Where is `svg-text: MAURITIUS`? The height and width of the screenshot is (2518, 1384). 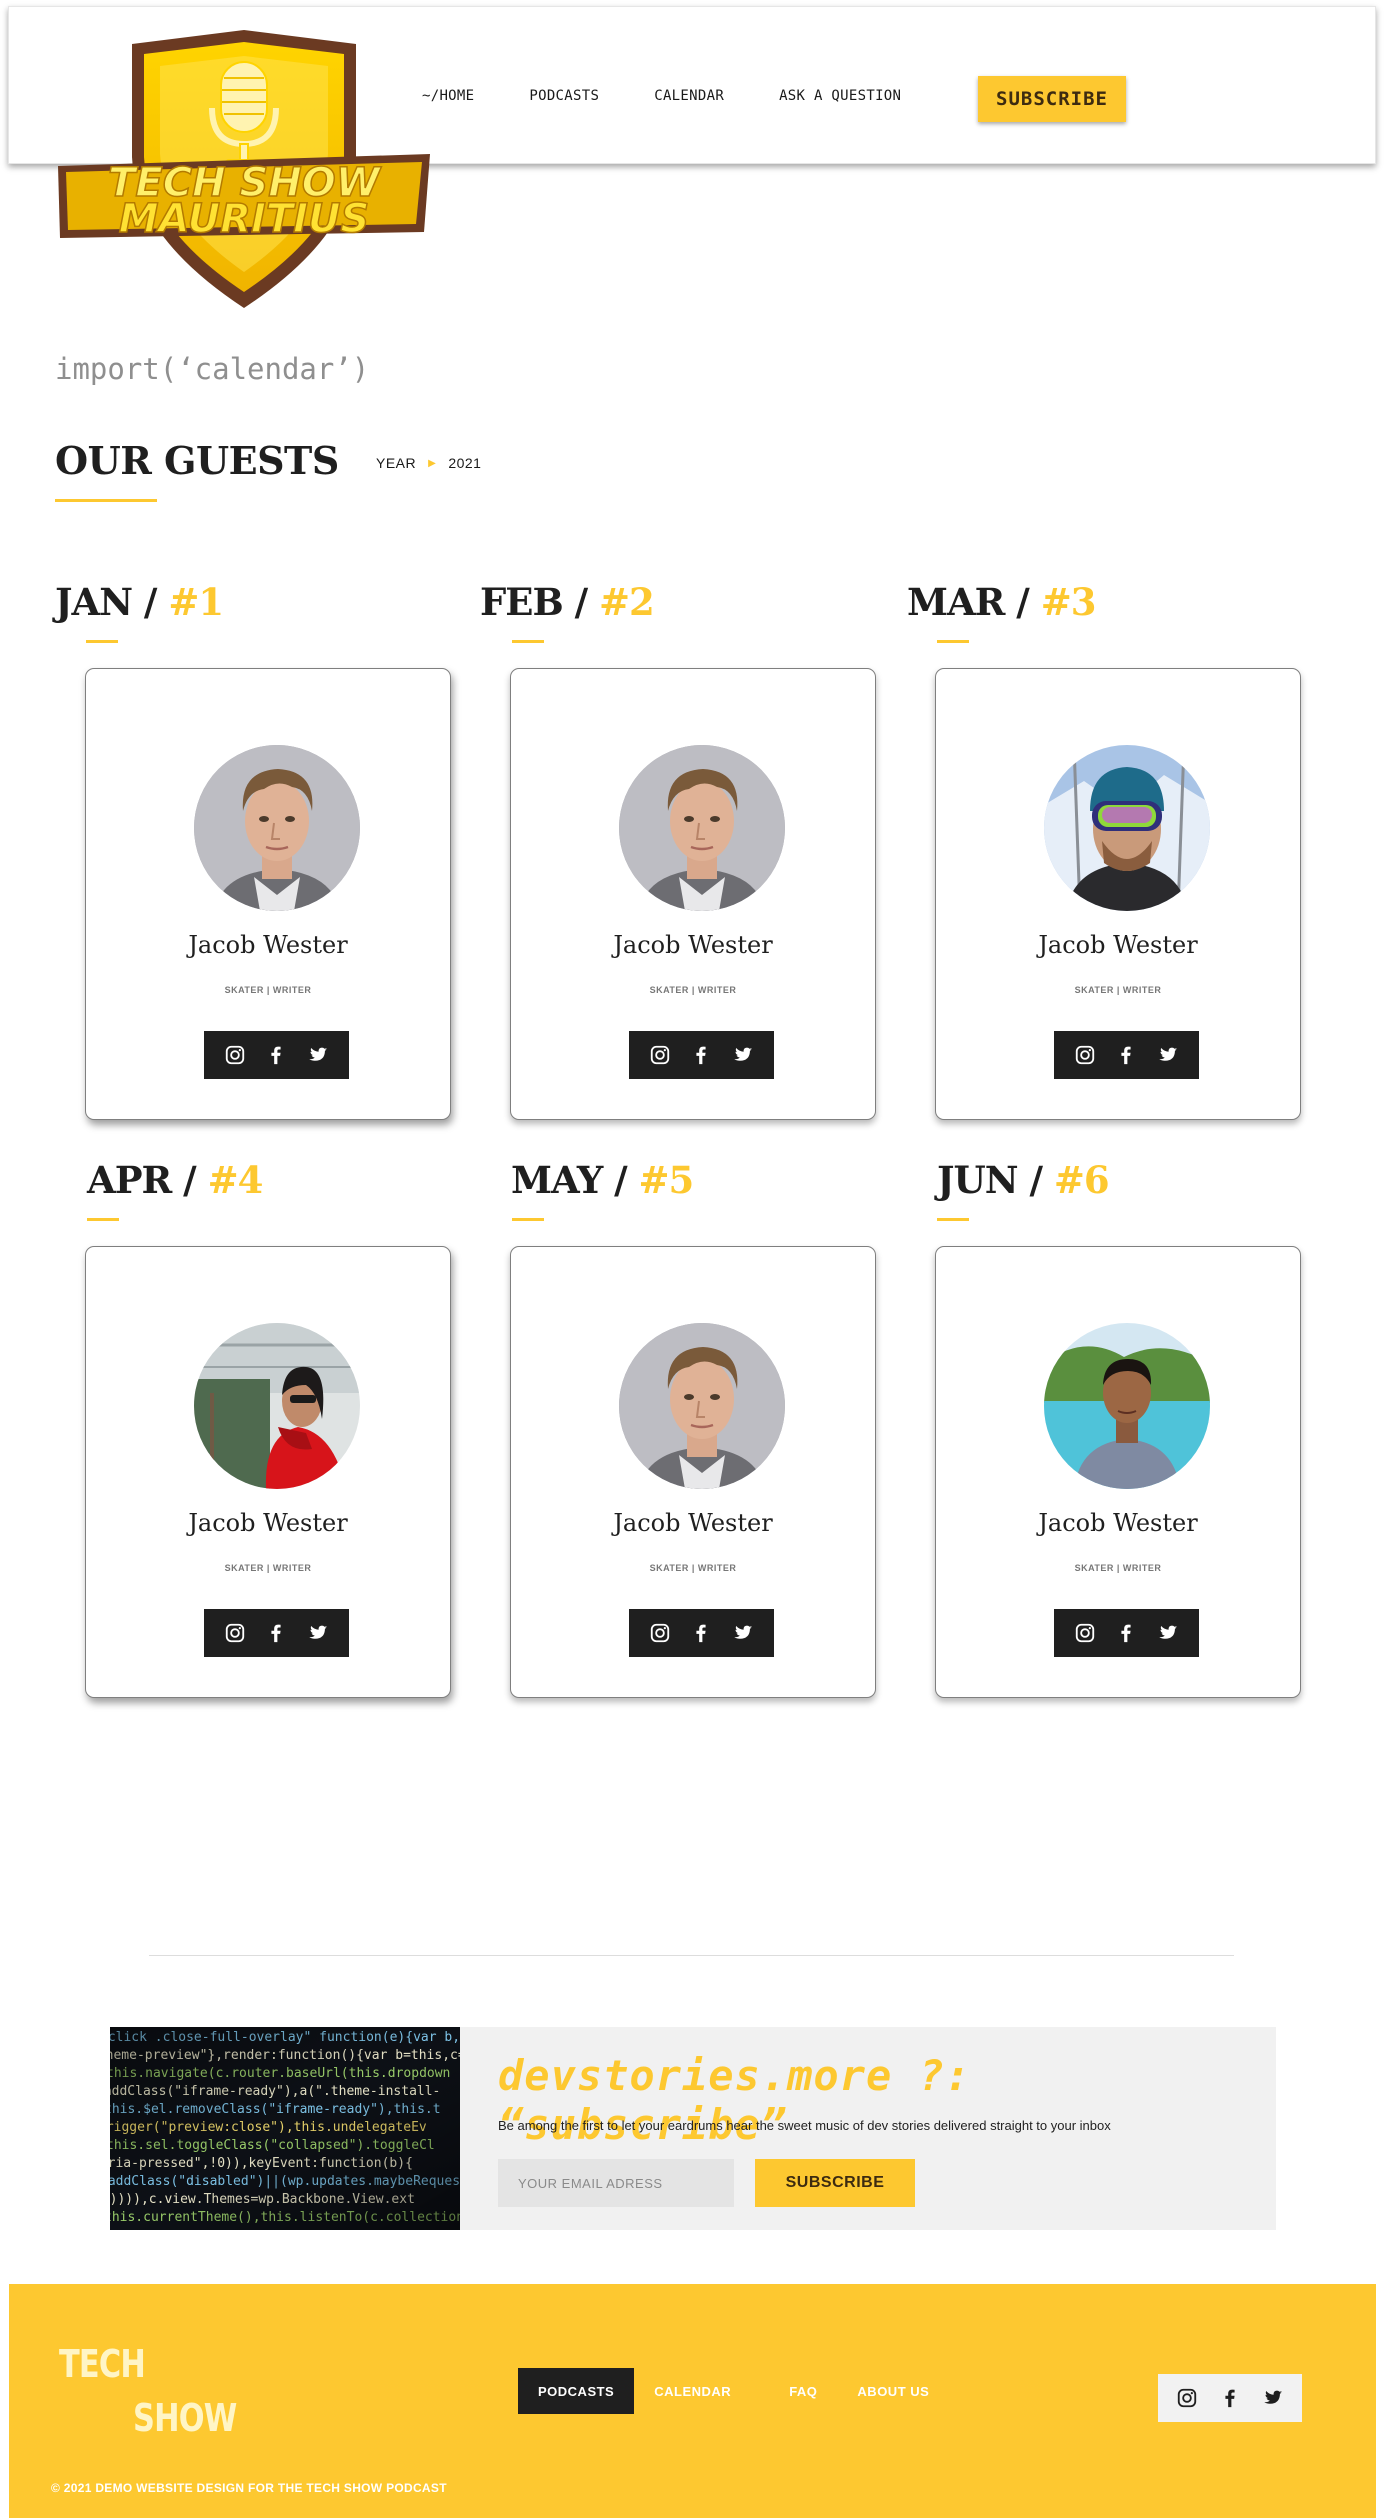 svg-text: MAURITIUS is located at coordinates (244, 219).